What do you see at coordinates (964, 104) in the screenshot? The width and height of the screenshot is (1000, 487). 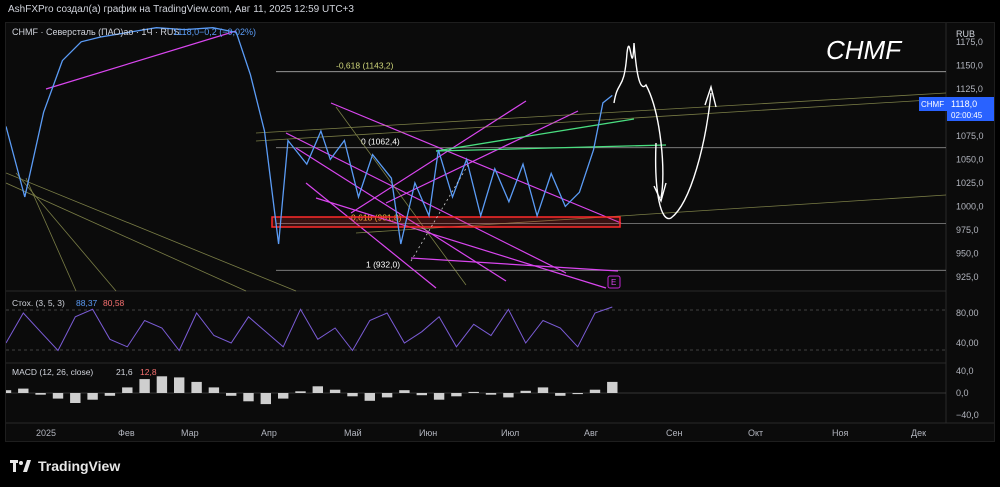 I see `price-tag-price: 1118,0` at bounding box center [964, 104].